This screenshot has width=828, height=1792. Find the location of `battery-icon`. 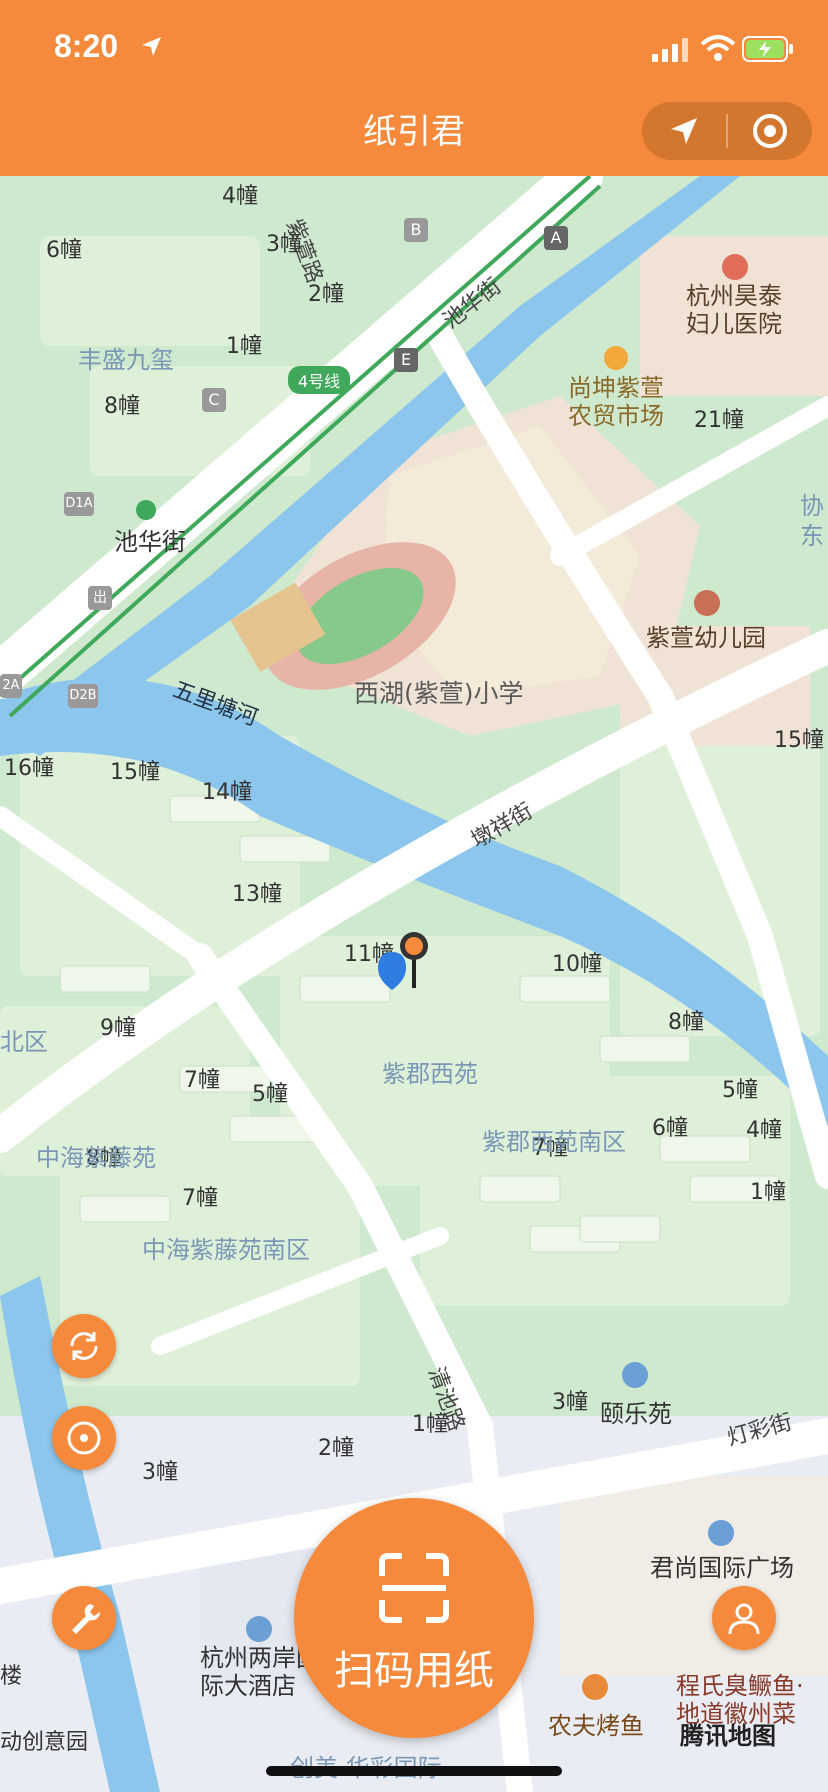

battery-icon is located at coordinates (767, 49).